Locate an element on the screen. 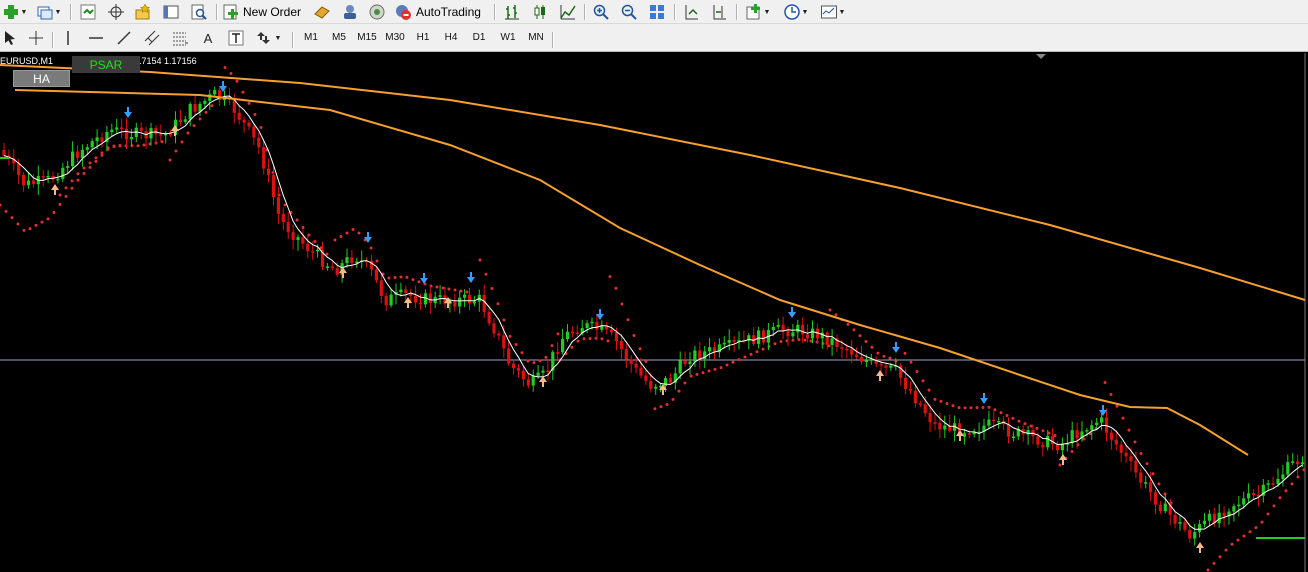 This screenshot has height=572, width=1308. timeframe-d1: D1 is located at coordinates (479, 37).